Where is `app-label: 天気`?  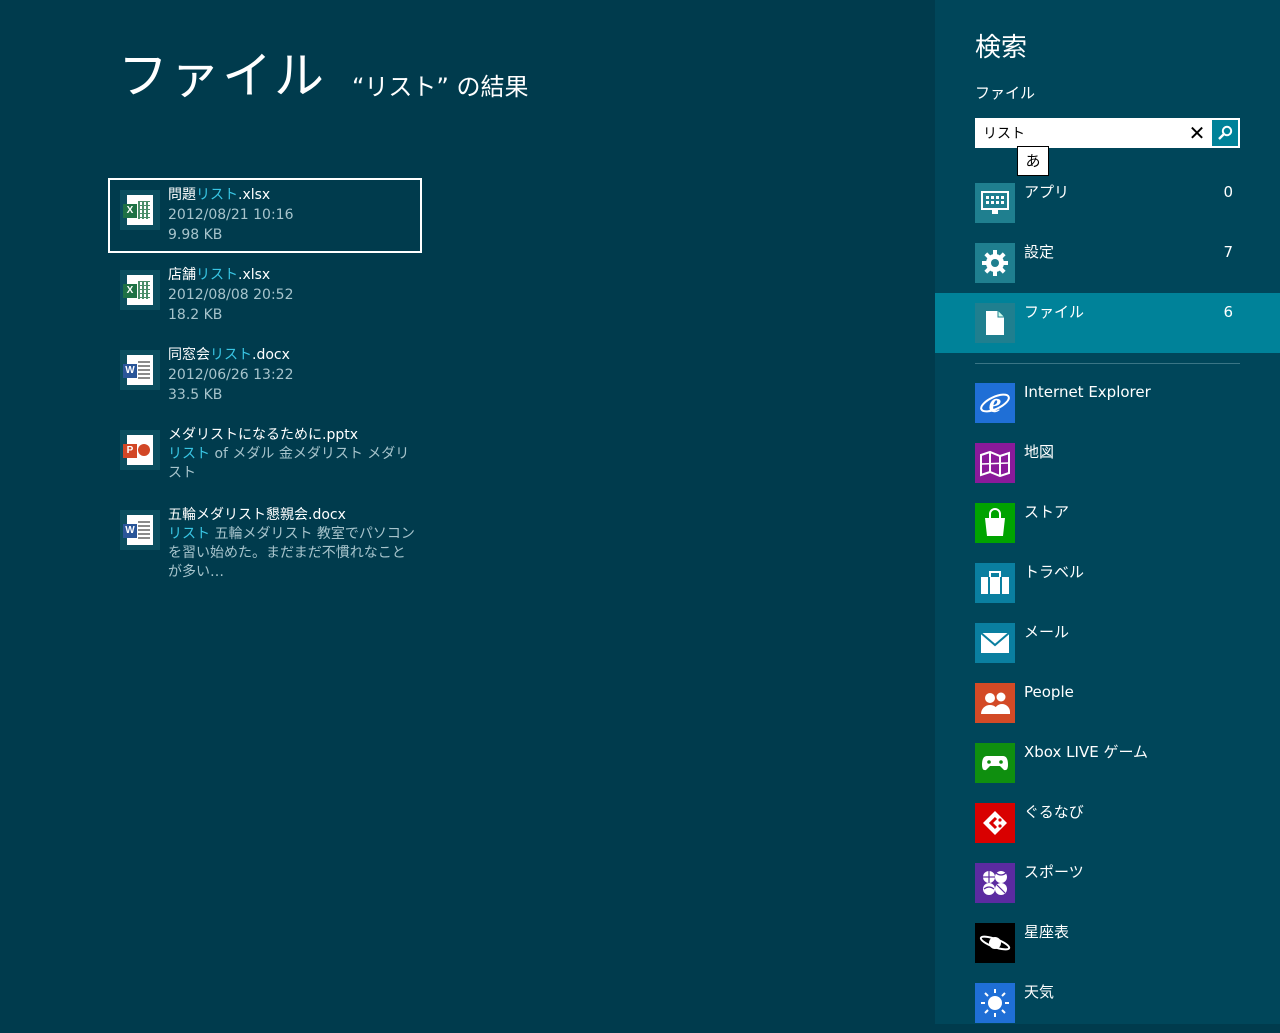
app-label: 天気 is located at coordinates (1039, 992).